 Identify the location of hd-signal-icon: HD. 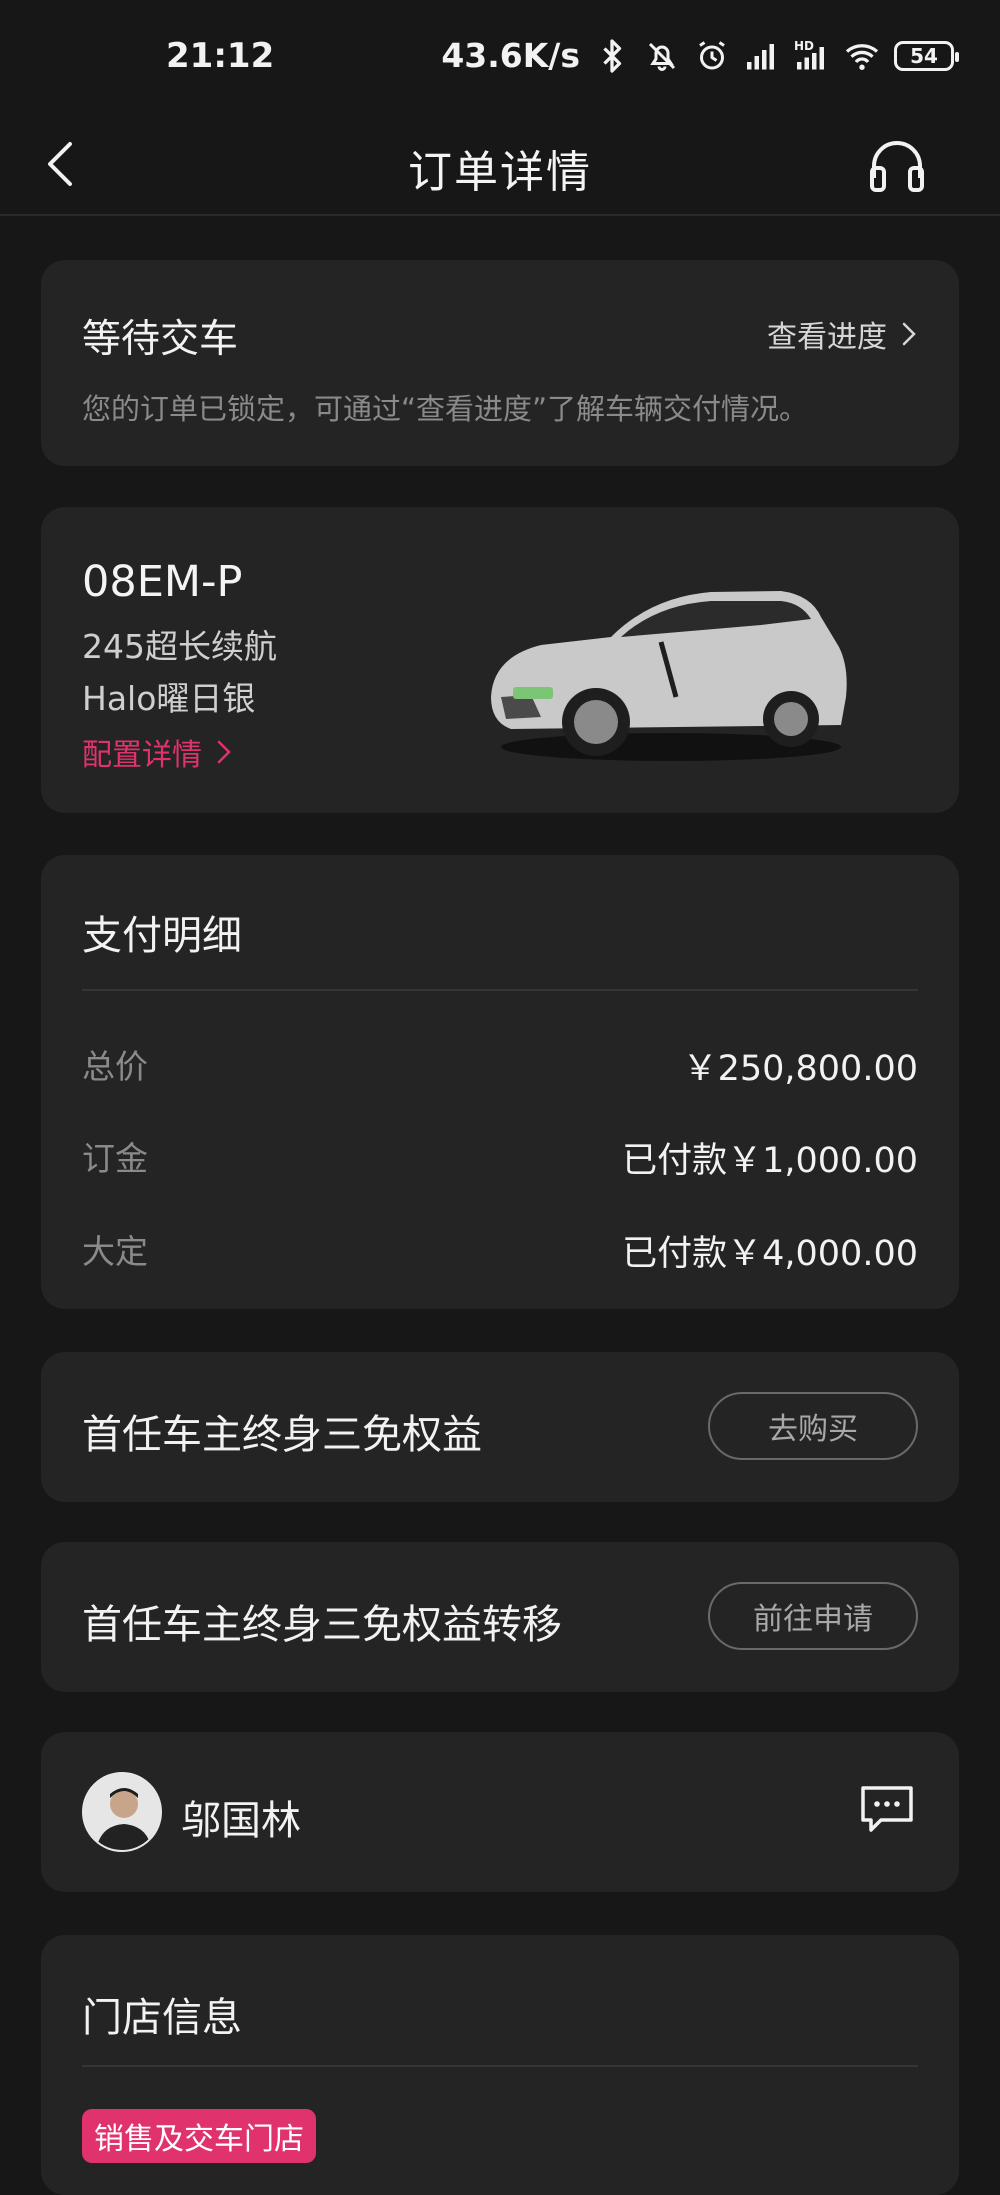
(809, 54).